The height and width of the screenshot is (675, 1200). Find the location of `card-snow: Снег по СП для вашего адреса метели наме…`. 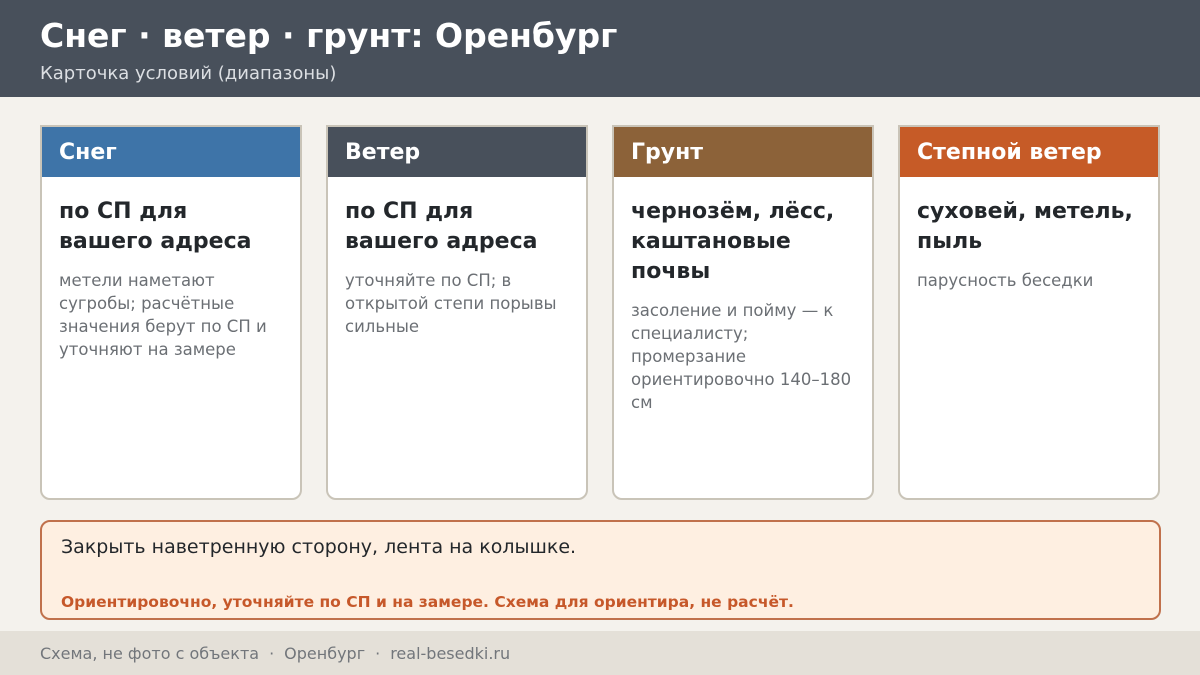

card-snow: Снег по СП для вашего адреса метели наме… is located at coordinates (171, 312).